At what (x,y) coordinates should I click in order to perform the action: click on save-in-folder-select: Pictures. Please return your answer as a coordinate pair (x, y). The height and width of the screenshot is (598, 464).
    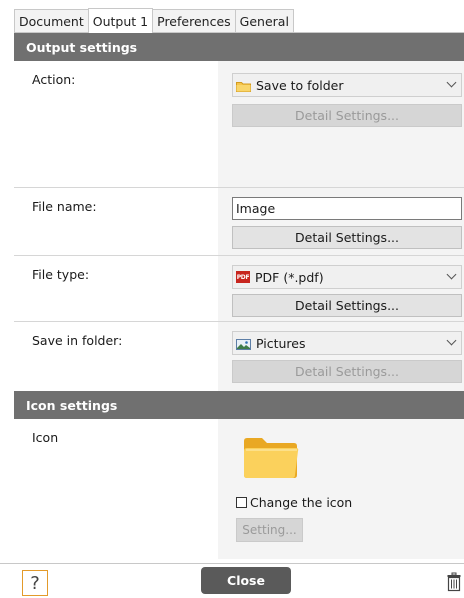
    Looking at the image, I should click on (347, 343).